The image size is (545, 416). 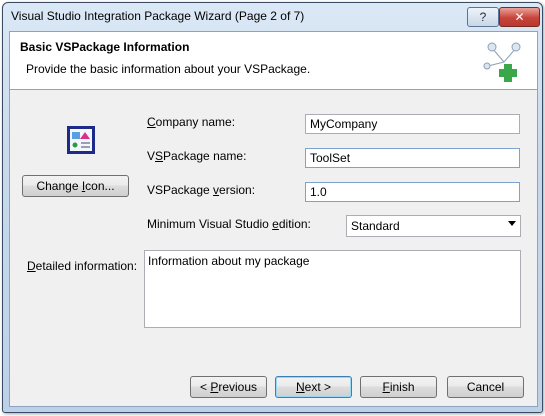 I want to click on vspackage-name-label-pre: V, so click(x=151, y=156).